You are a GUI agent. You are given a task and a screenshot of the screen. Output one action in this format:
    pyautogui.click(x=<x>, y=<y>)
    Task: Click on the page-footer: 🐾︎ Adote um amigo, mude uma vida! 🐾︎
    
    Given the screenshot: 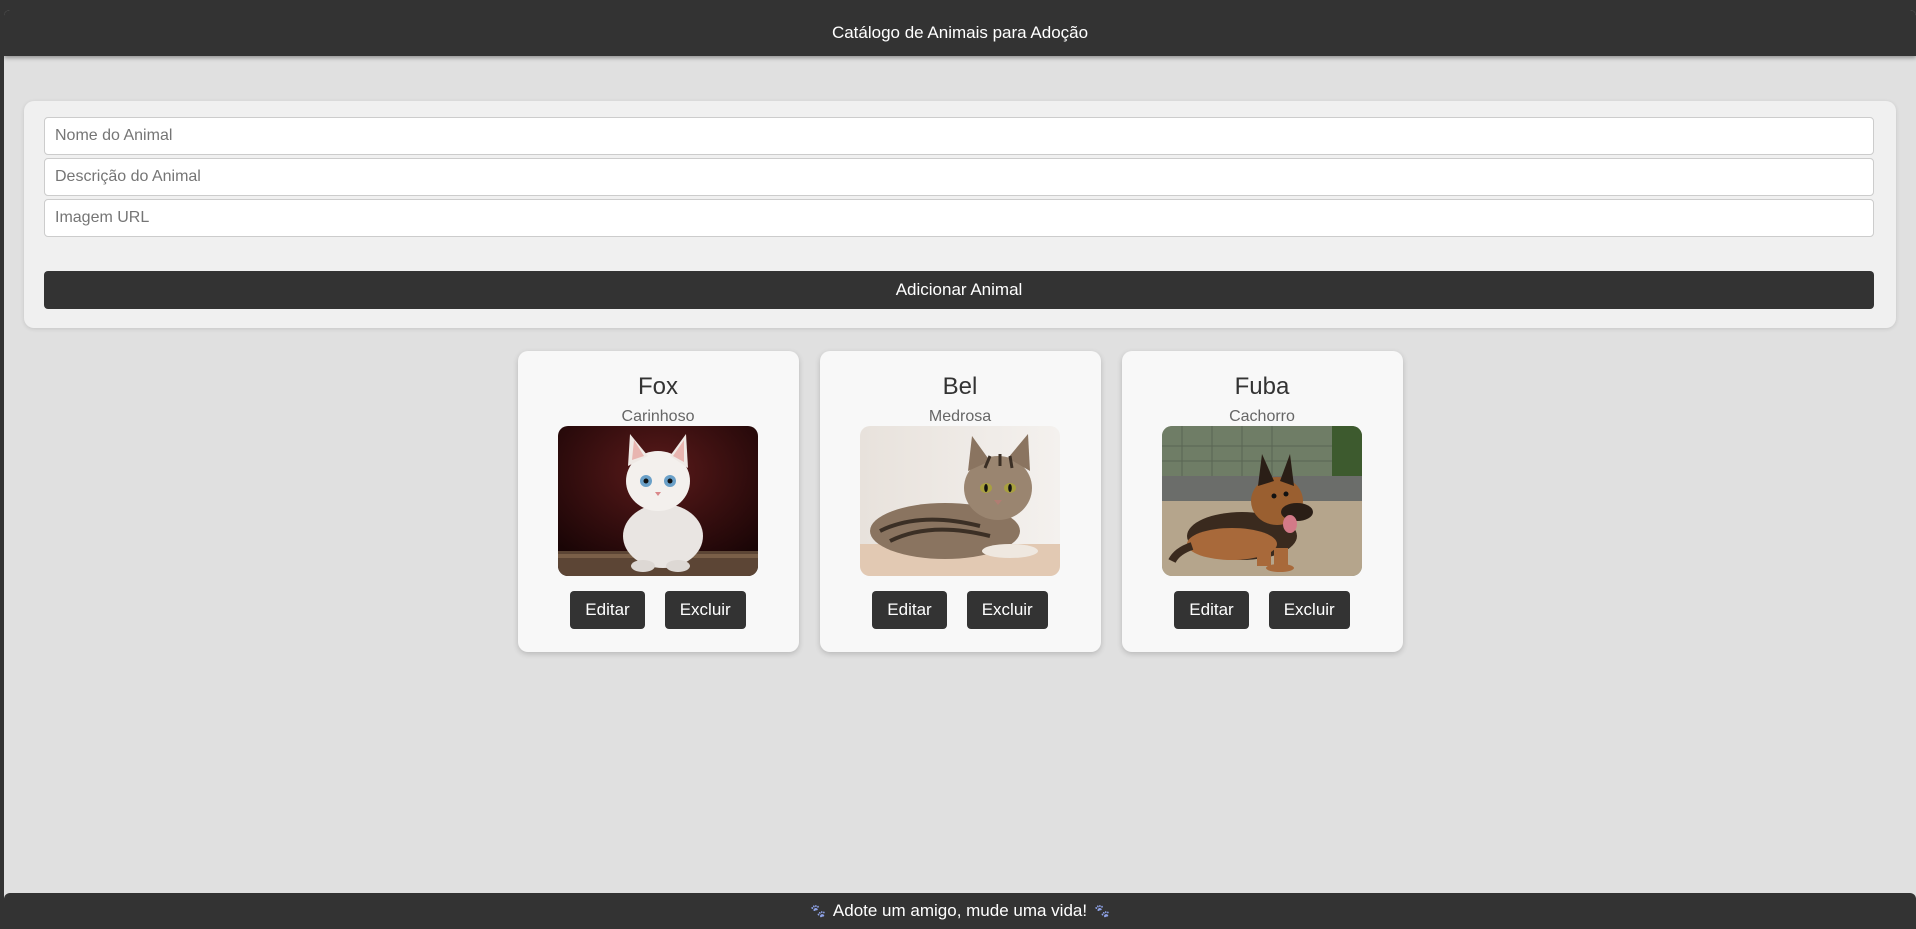 What is the action you would take?
    pyautogui.click(x=960, y=911)
    